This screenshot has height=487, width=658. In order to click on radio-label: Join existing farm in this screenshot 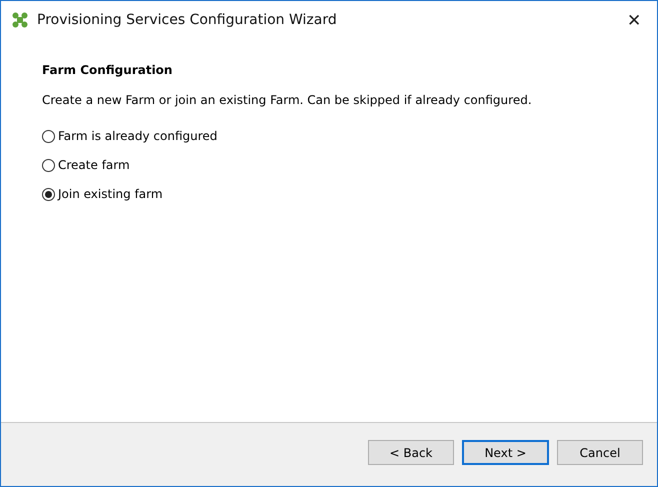, I will do `click(110, 194)`.